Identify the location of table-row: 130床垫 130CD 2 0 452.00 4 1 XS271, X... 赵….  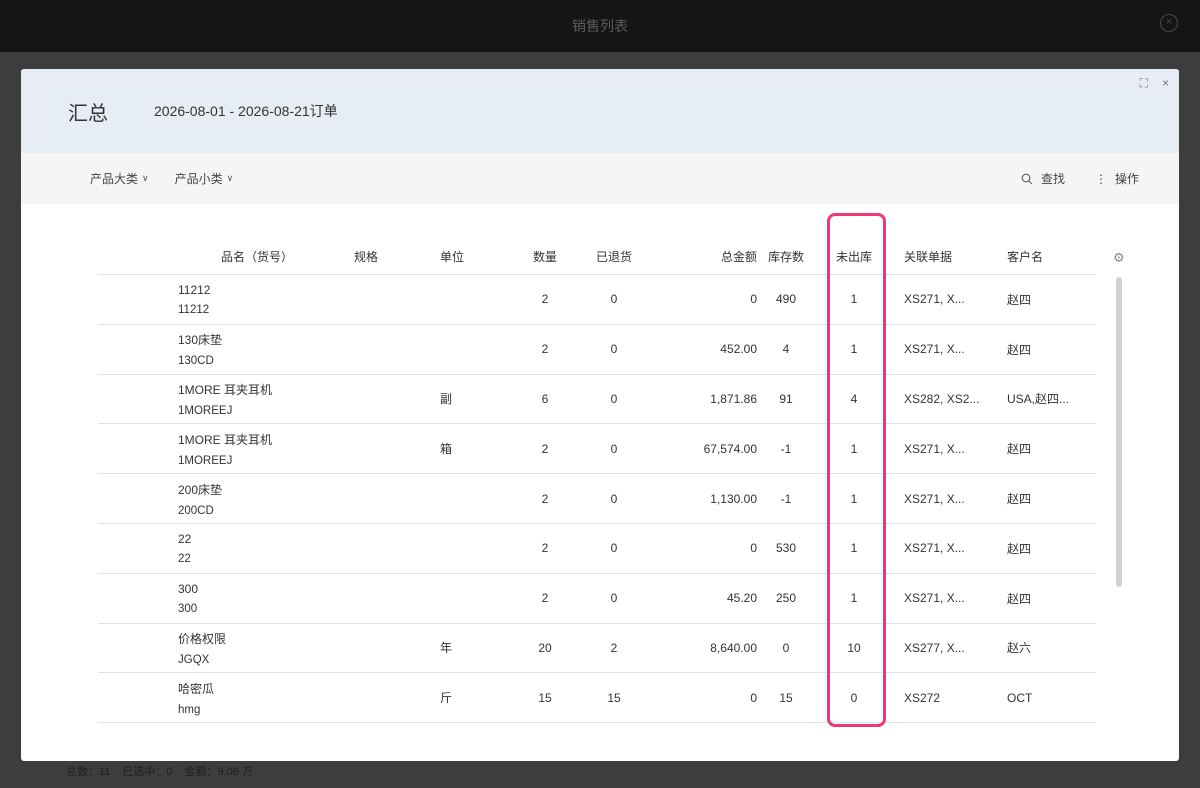
(597, 350).